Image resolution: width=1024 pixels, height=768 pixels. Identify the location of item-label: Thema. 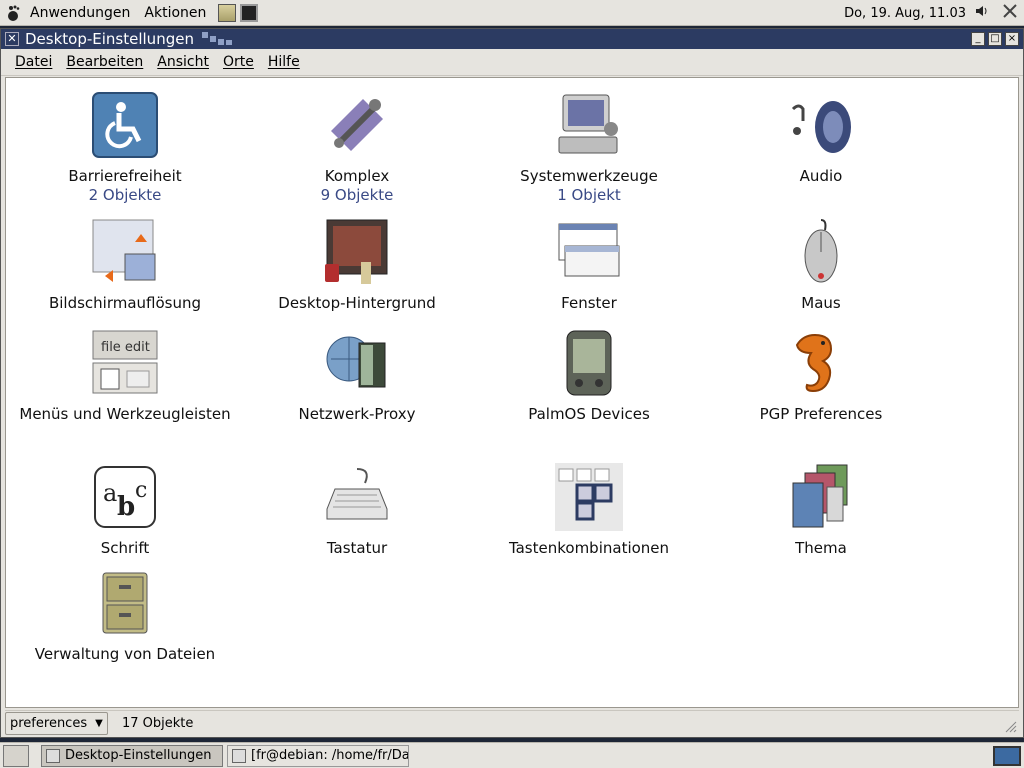
(821, 548).